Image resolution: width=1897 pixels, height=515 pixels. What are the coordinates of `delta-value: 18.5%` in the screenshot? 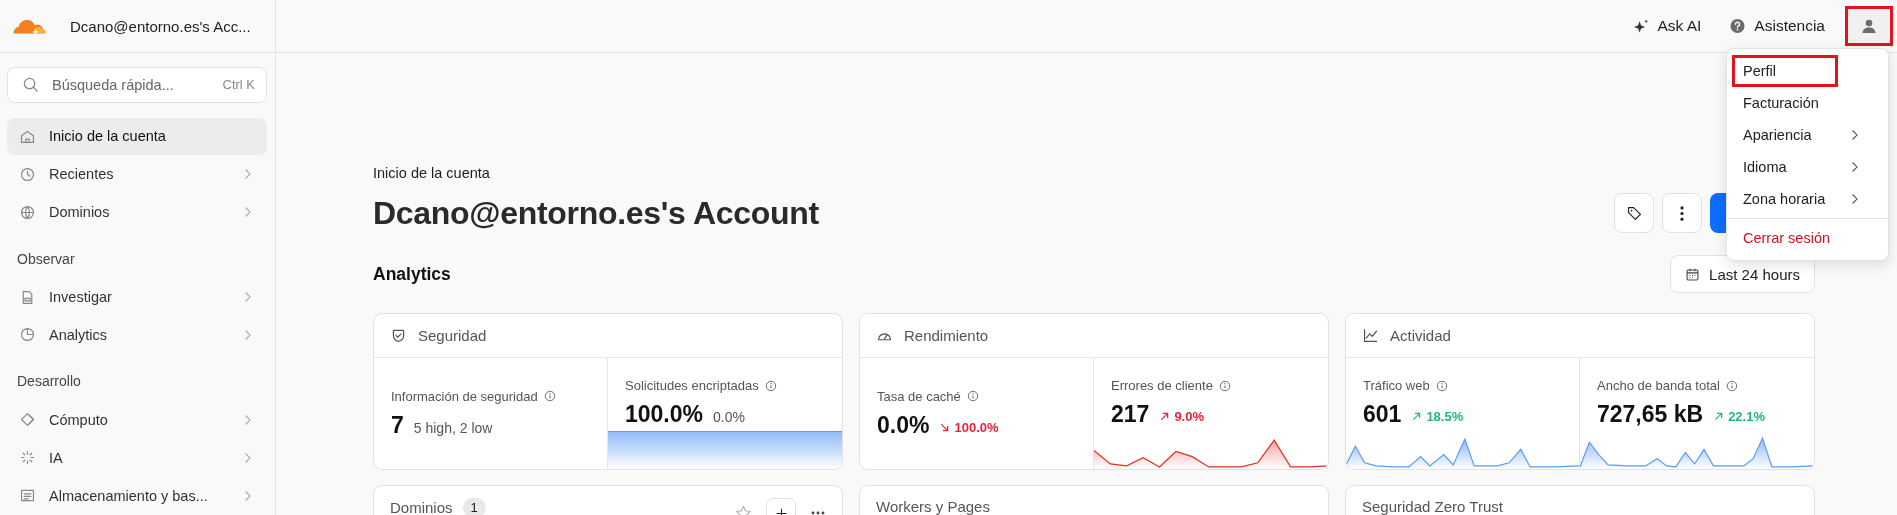 It's located at (1445, 416).